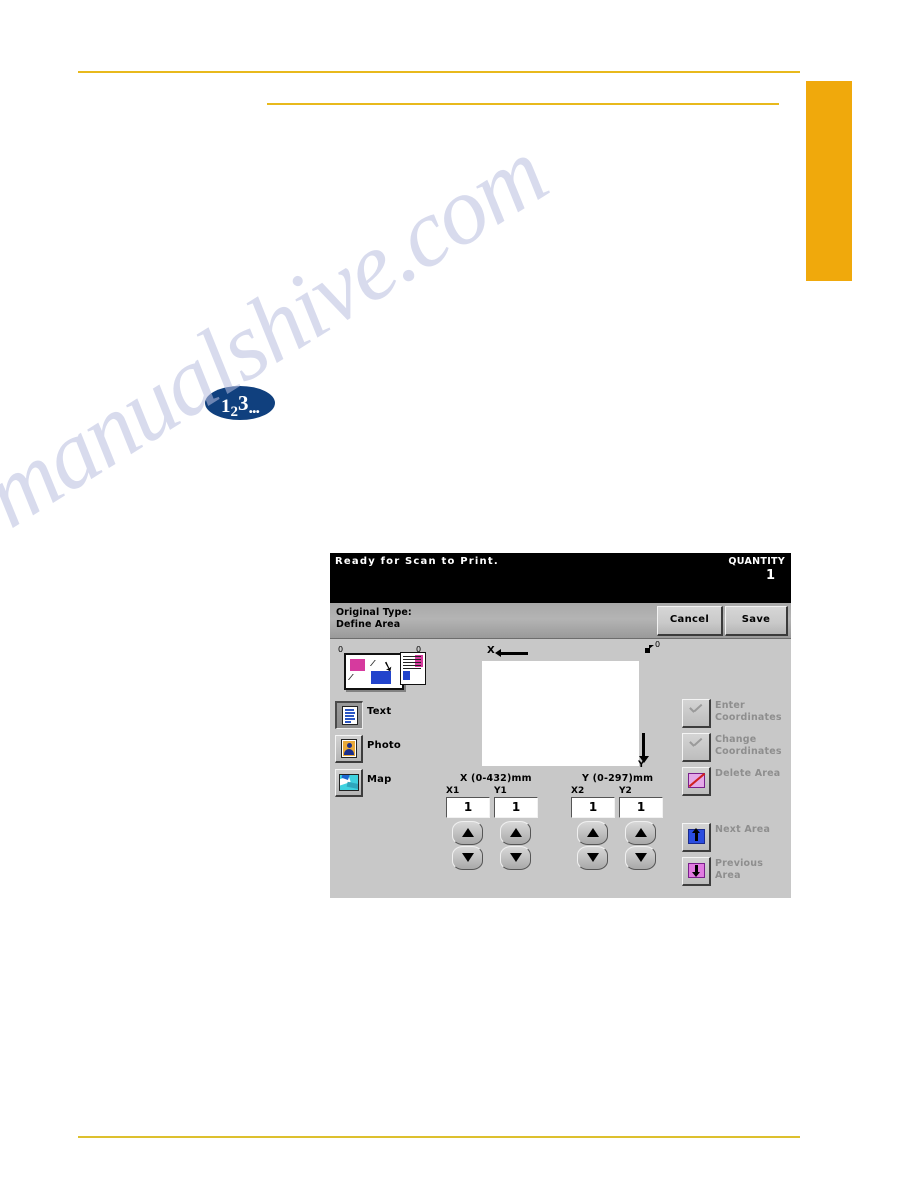 The width and height of the screenshot is (918, 1188). Describe the element at coordinates (491, 650) in the screenshot. I see `preview-x-axis-label: X` at that location.